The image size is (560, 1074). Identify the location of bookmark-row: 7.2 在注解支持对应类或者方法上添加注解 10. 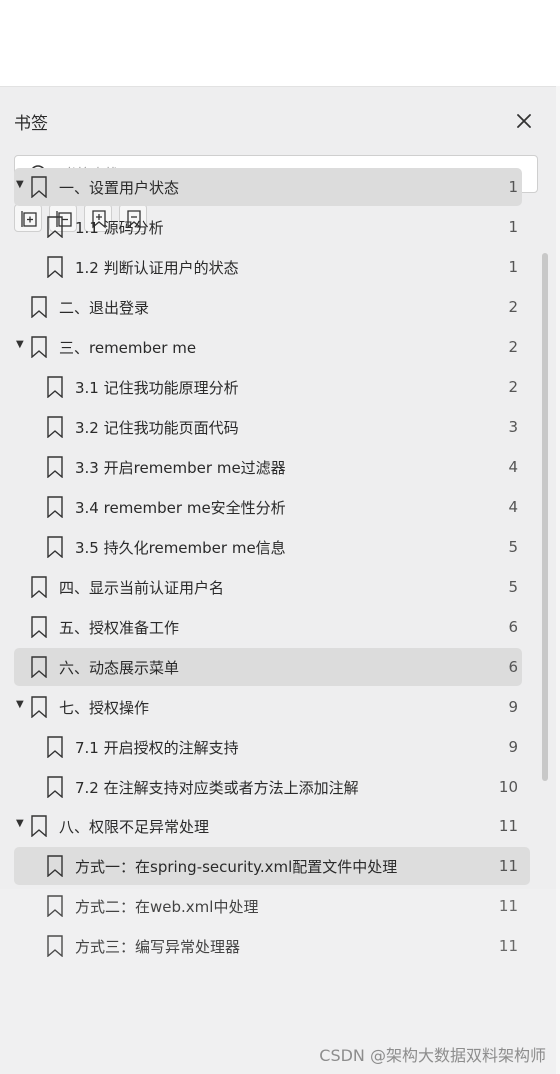
(270, 787).